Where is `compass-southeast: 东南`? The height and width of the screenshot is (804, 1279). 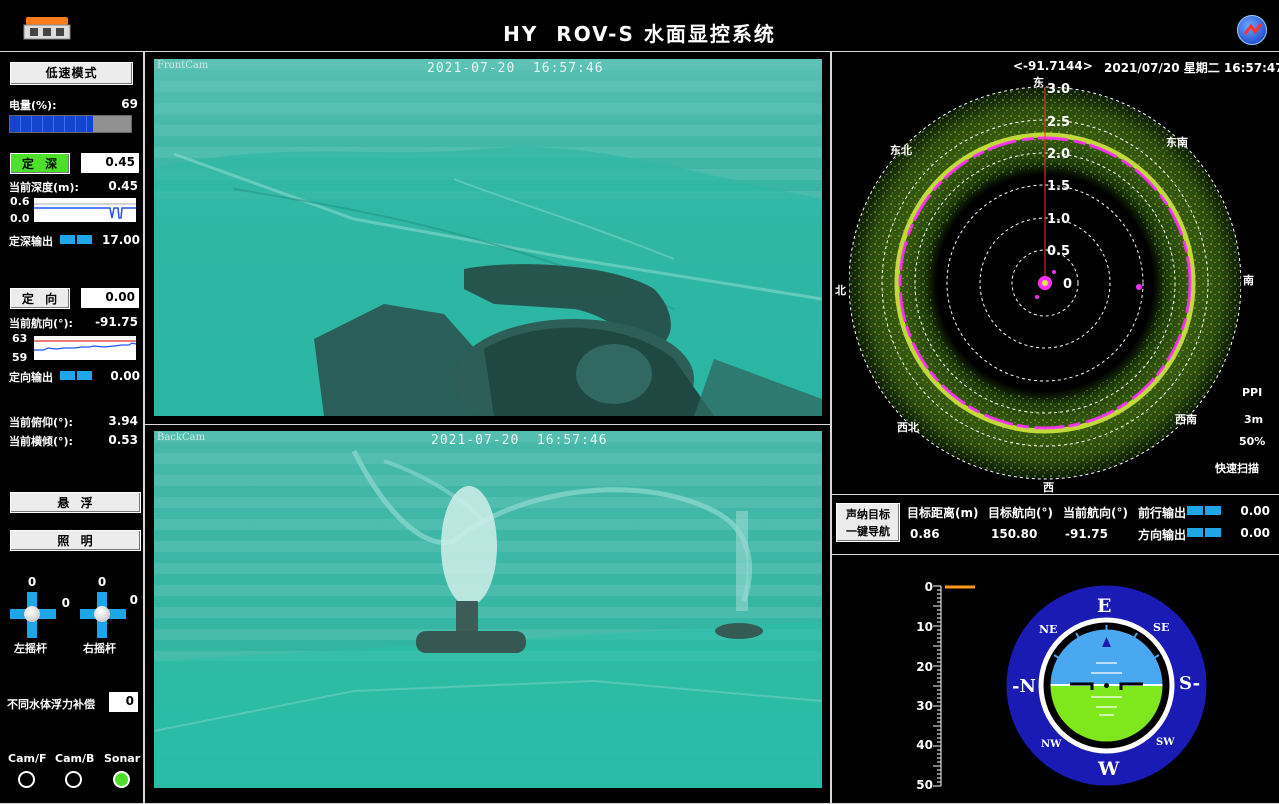
compass-southeast: 东南 is located at coordinates (1177, 142).